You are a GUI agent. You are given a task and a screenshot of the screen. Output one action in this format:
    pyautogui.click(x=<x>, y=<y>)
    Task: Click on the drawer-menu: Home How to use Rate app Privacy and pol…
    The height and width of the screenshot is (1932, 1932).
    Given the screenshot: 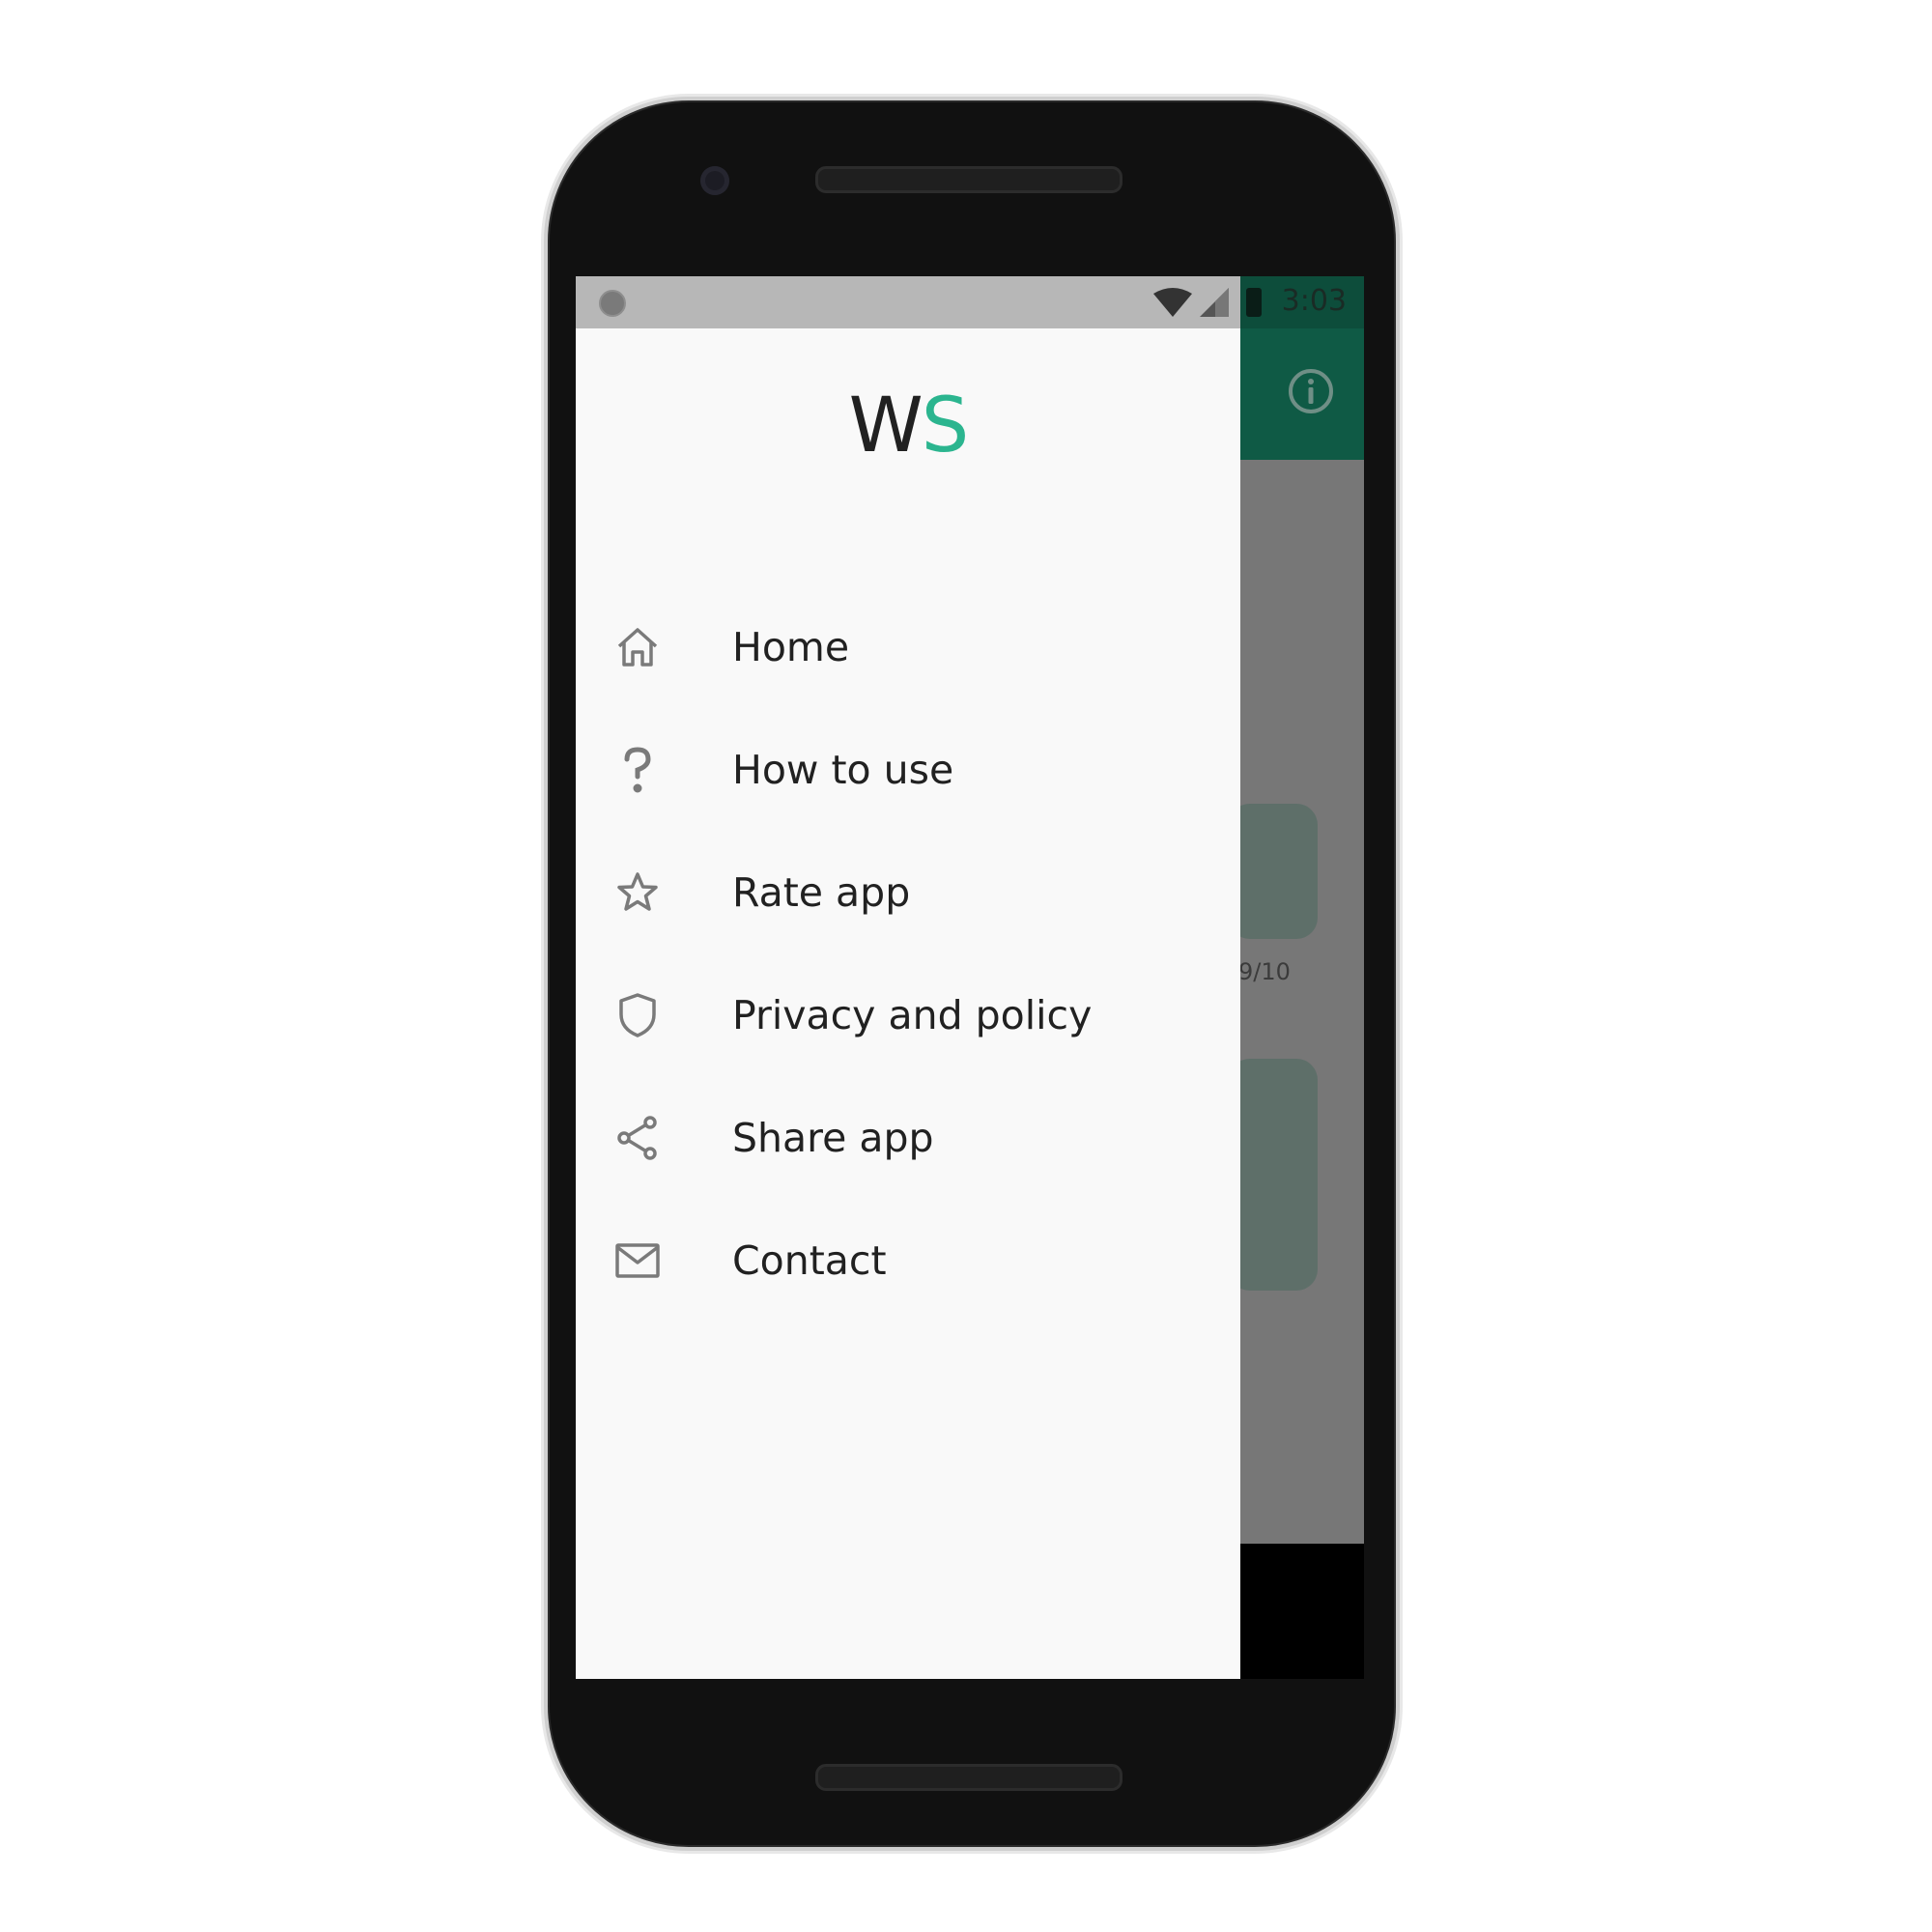 What is the action you would take?
    pyautogui.click(x=908, y=953)
    